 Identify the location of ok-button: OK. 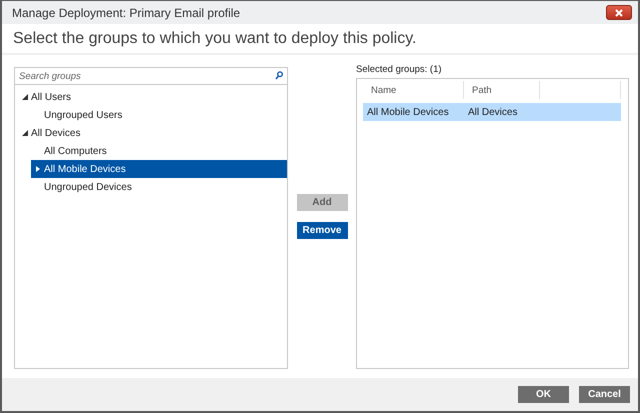
(543, 394).